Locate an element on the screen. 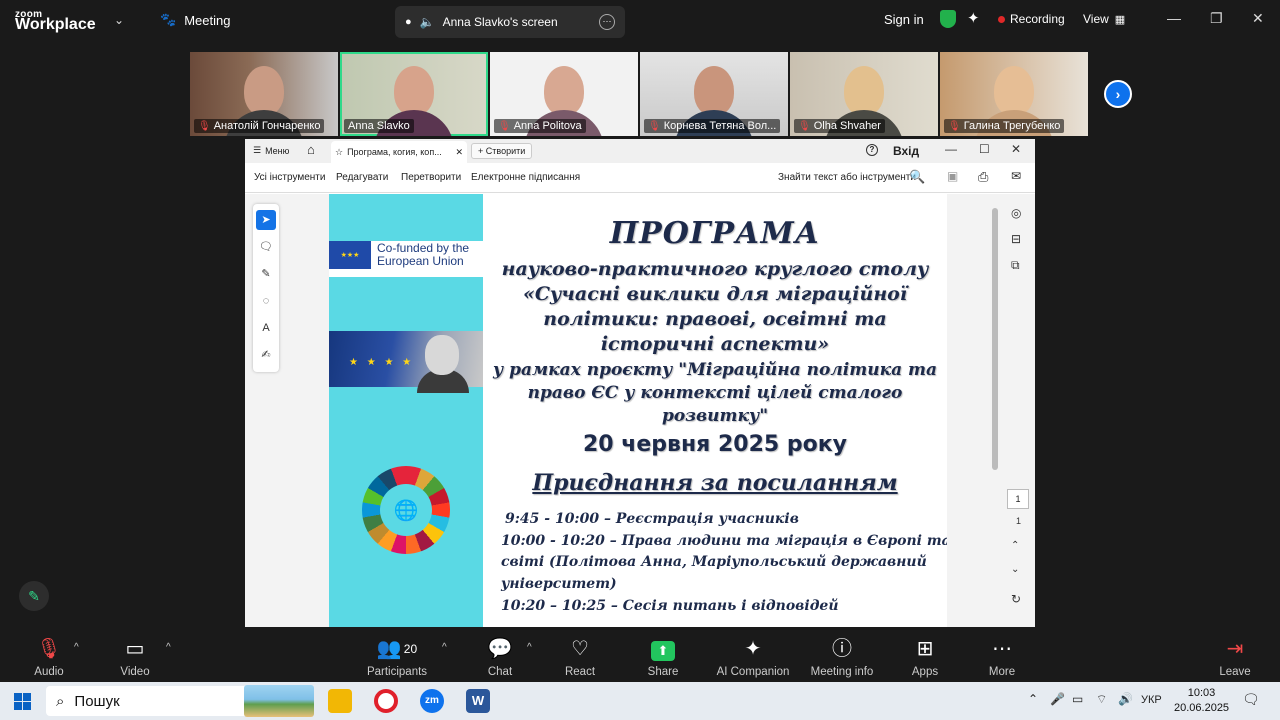 This screenshot has width=1280, height=720. view-button: View ▦ is located at coordinates (1104, 19).